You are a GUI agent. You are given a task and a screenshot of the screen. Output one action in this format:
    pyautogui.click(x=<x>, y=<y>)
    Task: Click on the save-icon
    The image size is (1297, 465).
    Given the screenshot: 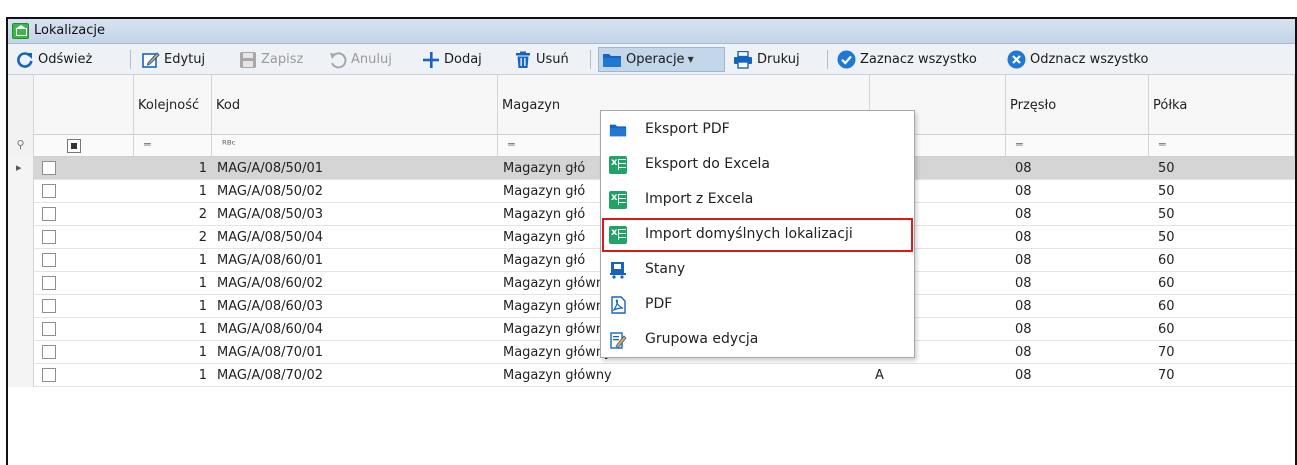 What is the action you would take?
    pyautogui.click(x=248, y=59)
    